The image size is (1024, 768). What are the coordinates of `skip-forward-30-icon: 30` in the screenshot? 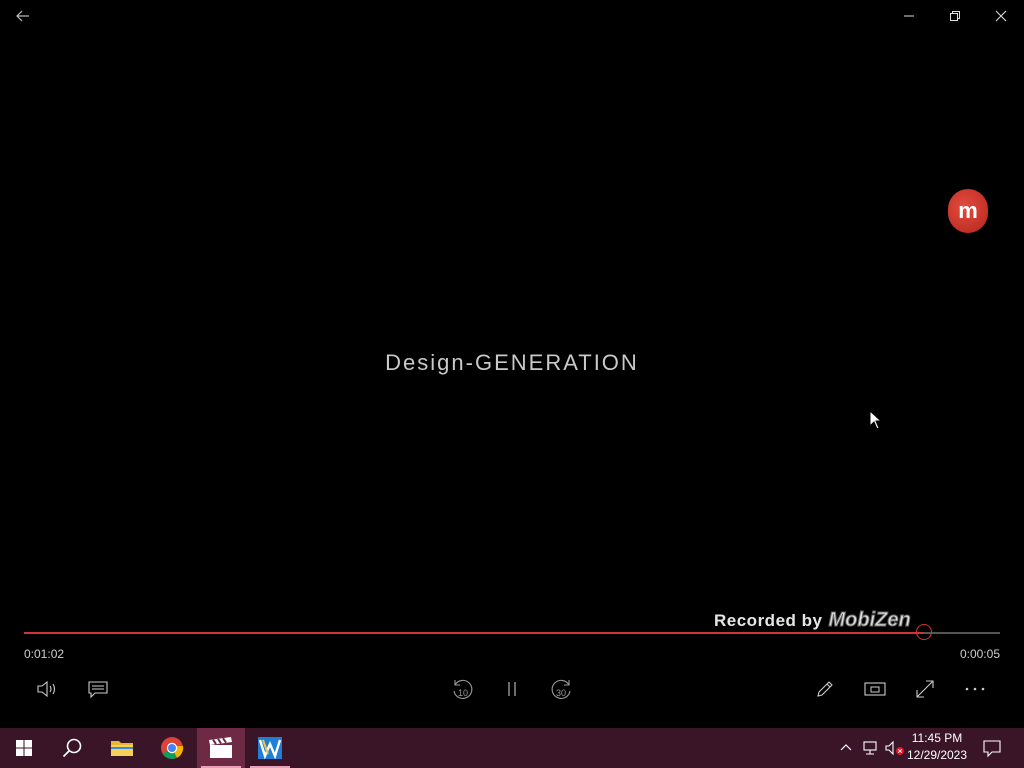 It's located at (561, 689).